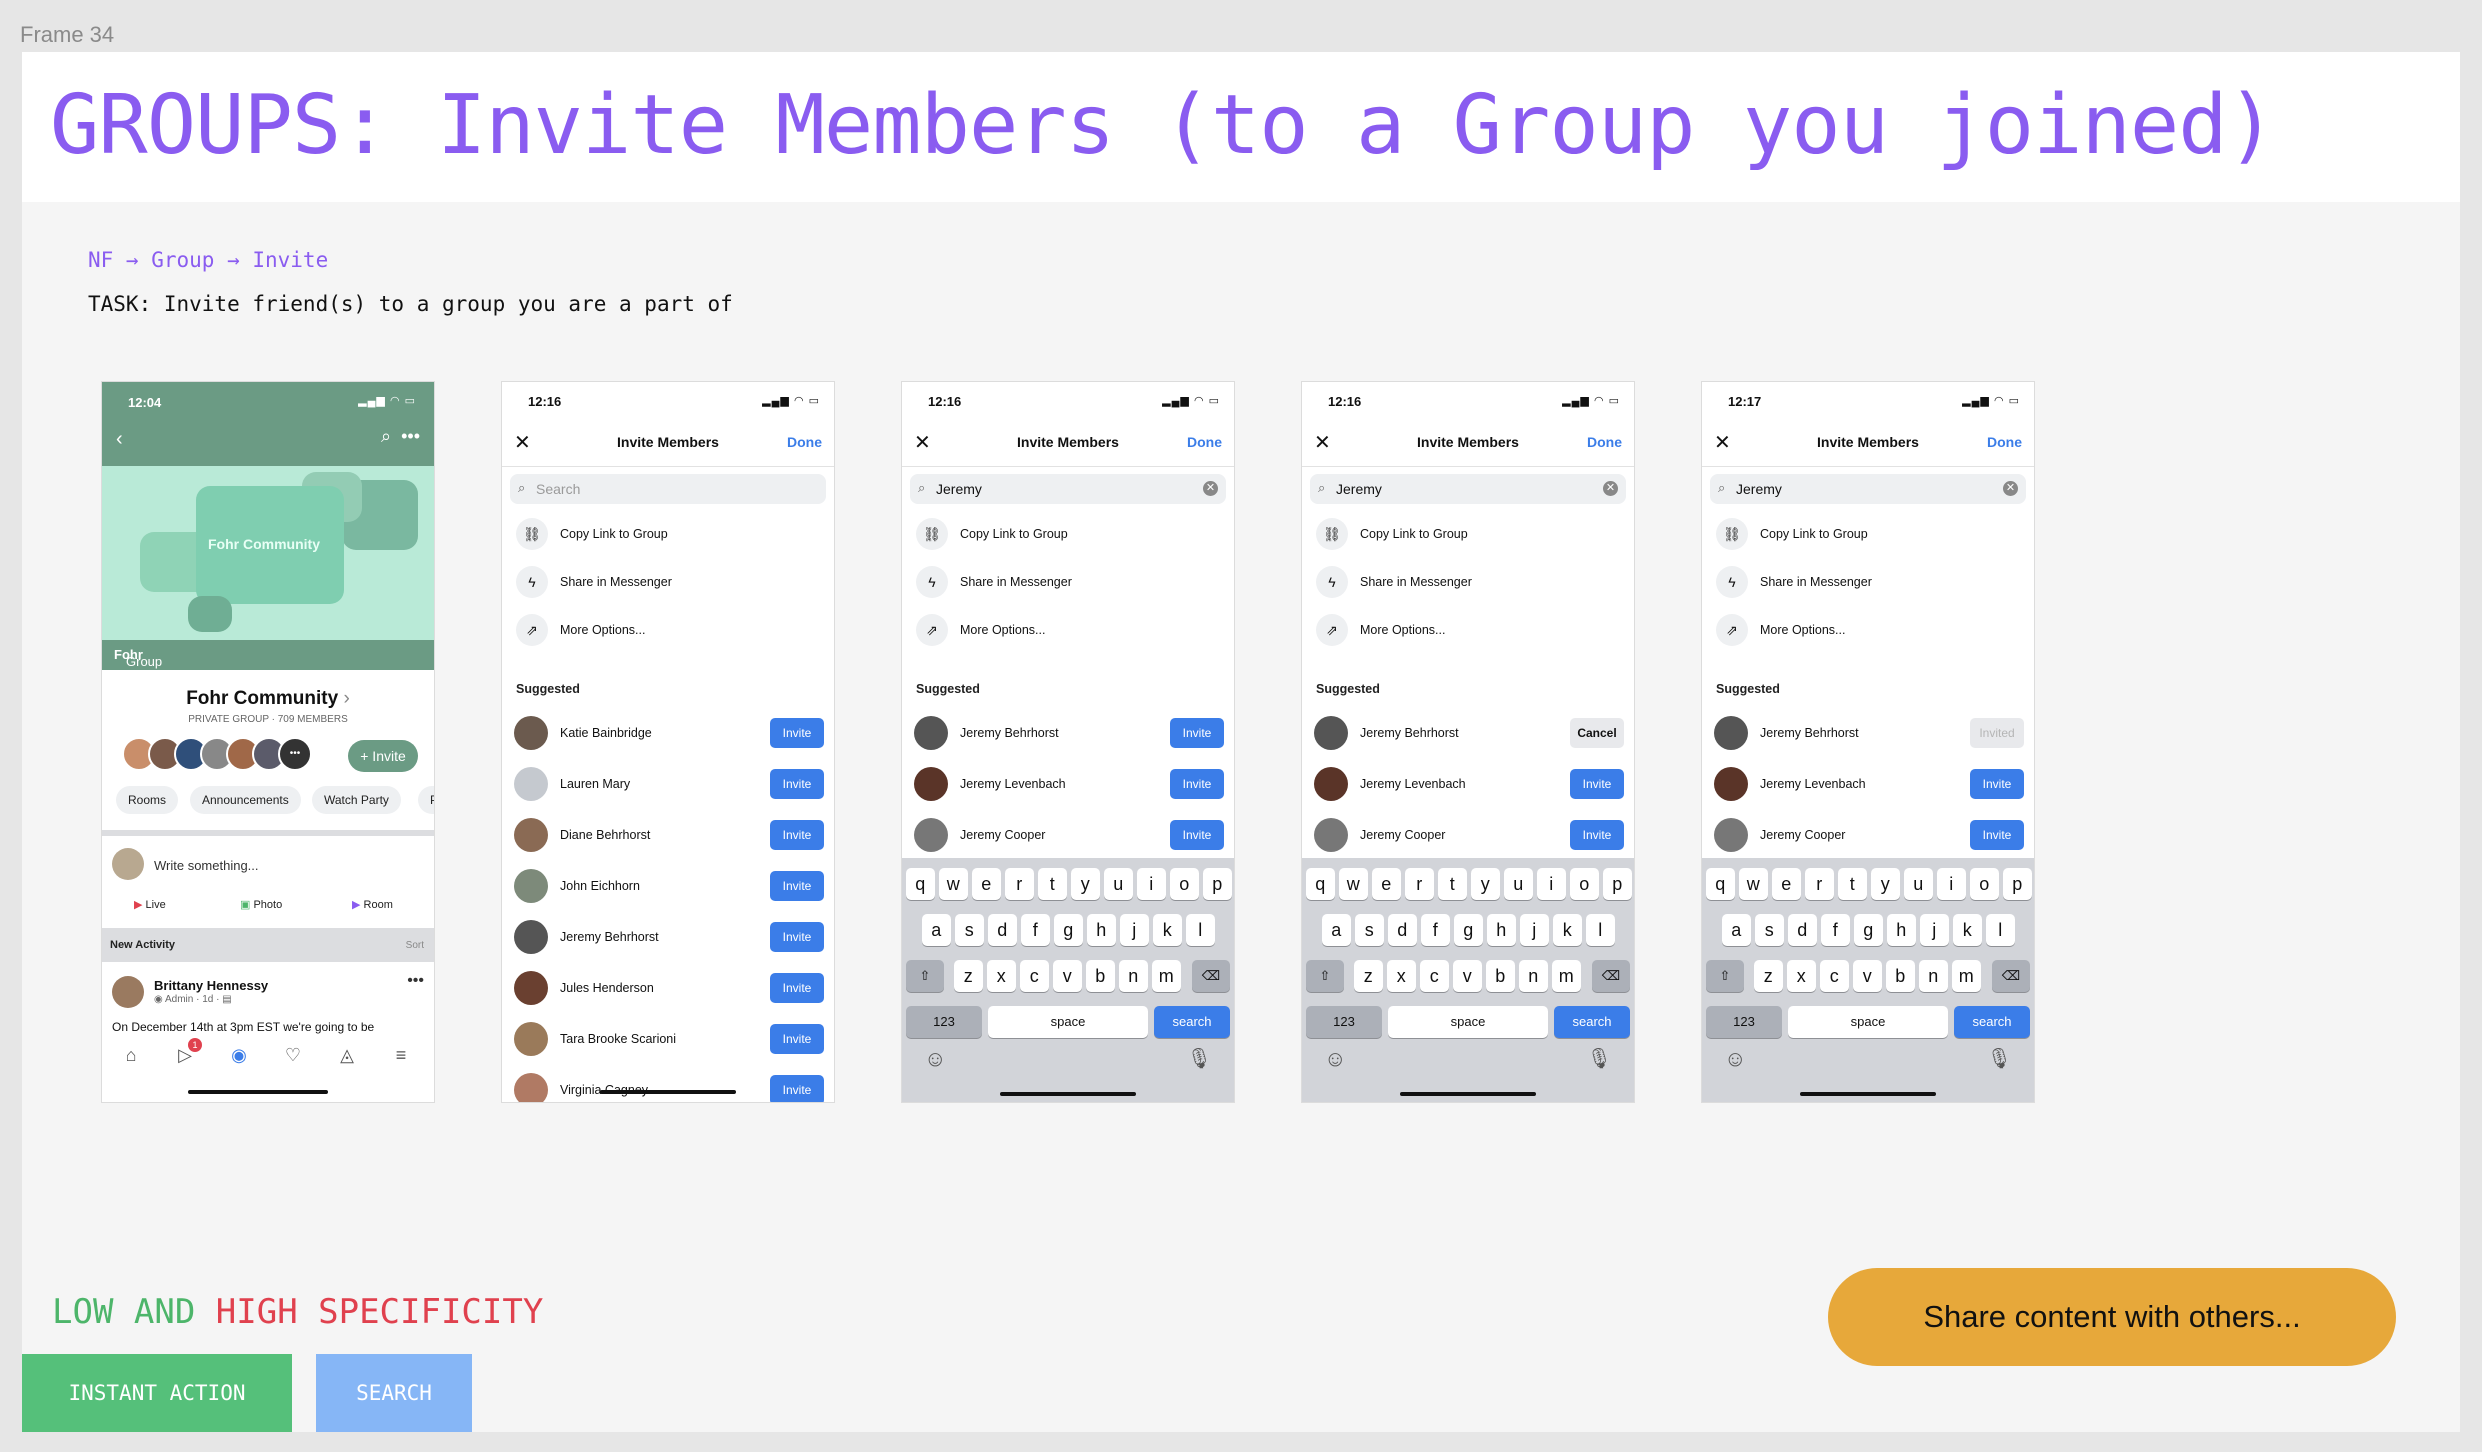  Describe the element at coordinates (386, 436) in the screenshot. I see `search-icon: ⌕` at that location.